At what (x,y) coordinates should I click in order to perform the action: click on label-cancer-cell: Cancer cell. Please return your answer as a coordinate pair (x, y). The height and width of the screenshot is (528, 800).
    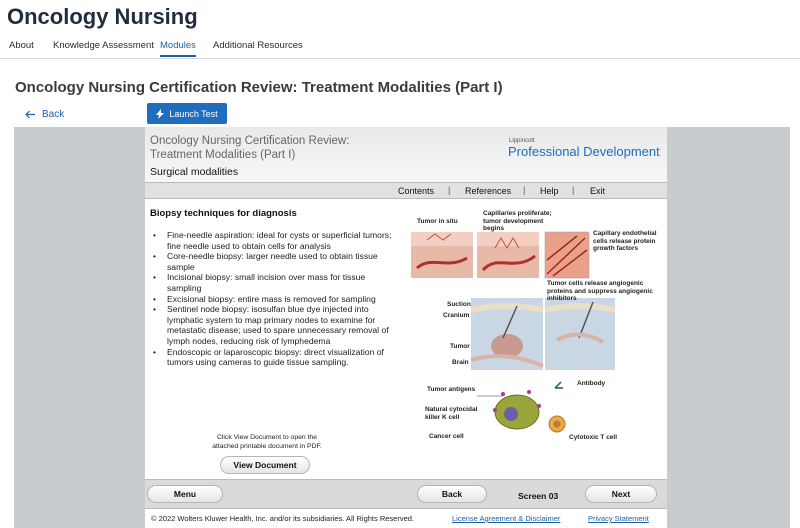
    Looking at the image, I should click on (446, 436).